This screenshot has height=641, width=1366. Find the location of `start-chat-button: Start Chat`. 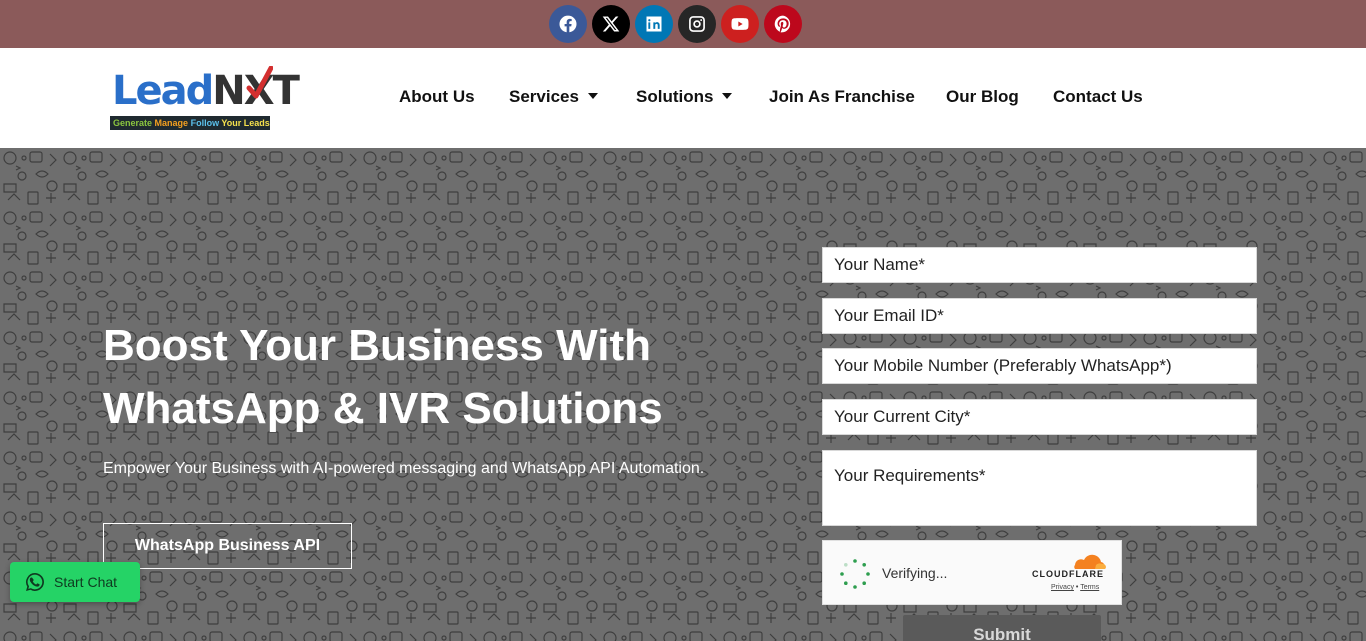

start-chat-button: Start Chat is located at coordinates (75, 582).